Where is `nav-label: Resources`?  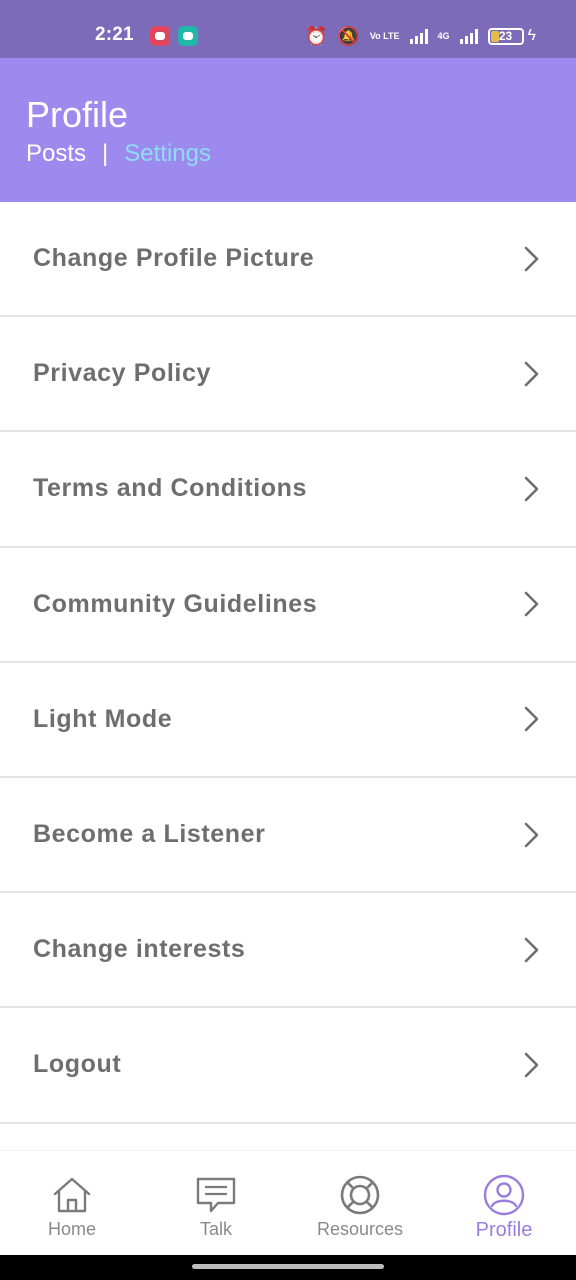
nav-label: Resources is located at coordinates (360, 1229).